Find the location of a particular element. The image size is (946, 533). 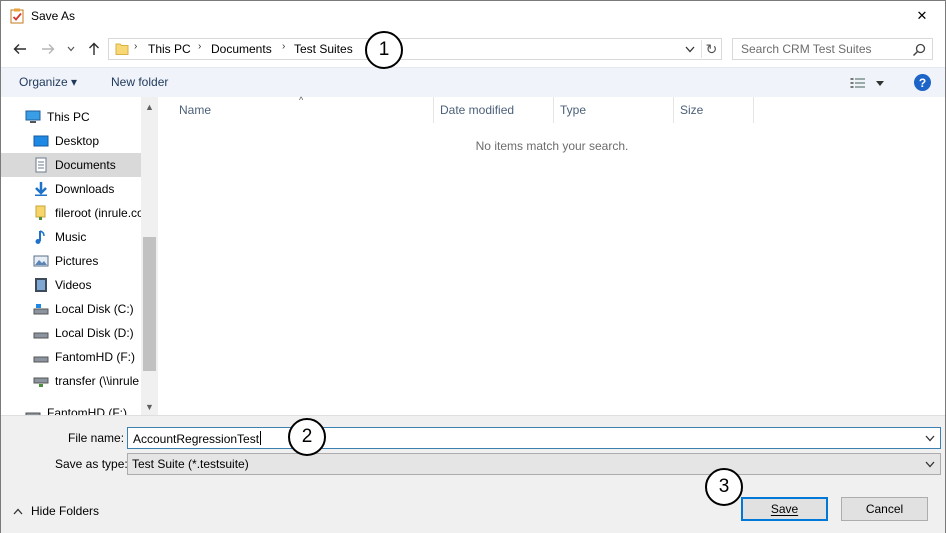

close-icon: ✕ is located at coordinates (922, 15).